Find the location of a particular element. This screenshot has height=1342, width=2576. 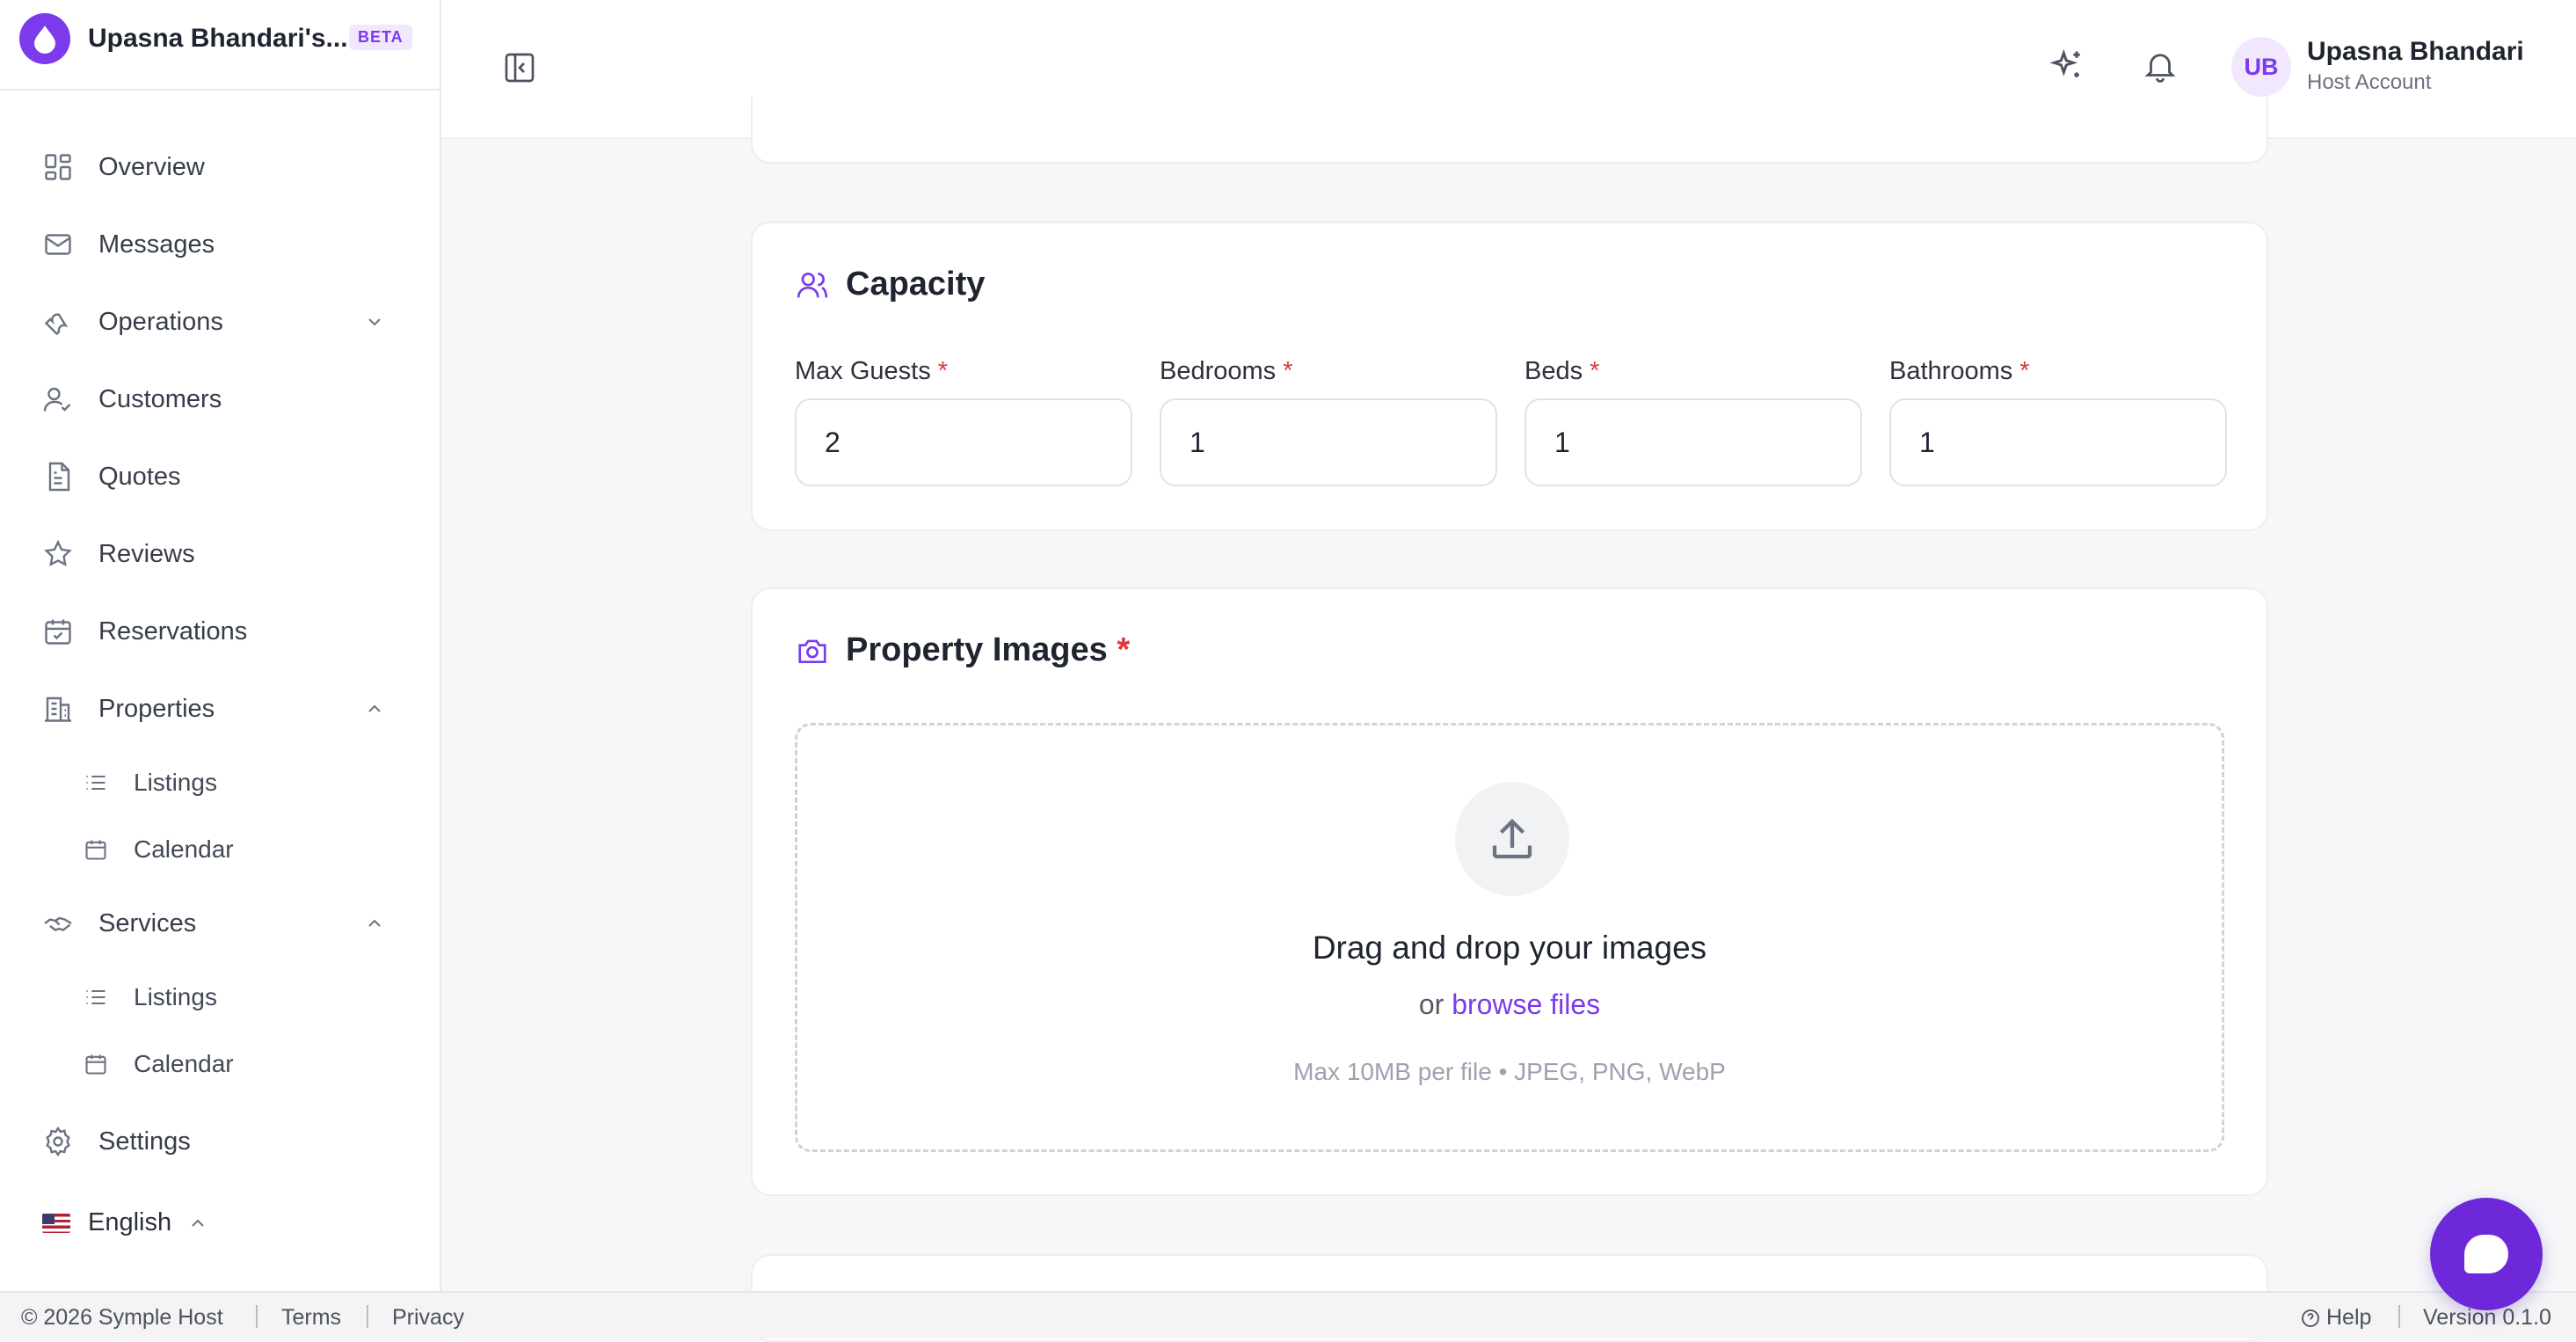

upload-icon is located at coordinates (1512, 839).